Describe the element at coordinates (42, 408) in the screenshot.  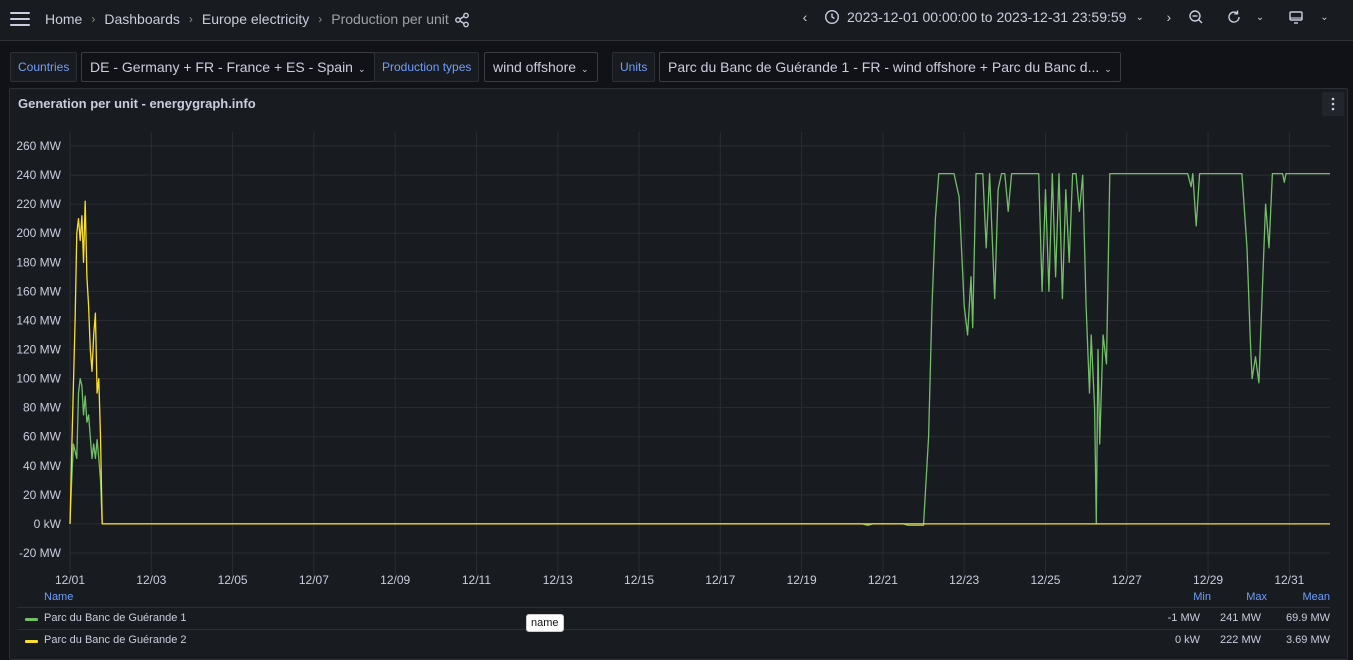
I see `y-tick-label: 80 MW` at that location.